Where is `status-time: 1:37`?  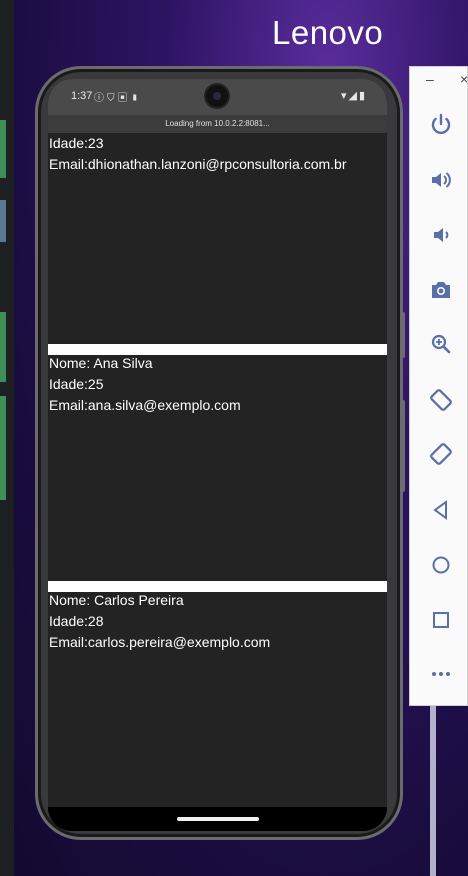
status-time: 1:37 is located at coordinates (82, 96).